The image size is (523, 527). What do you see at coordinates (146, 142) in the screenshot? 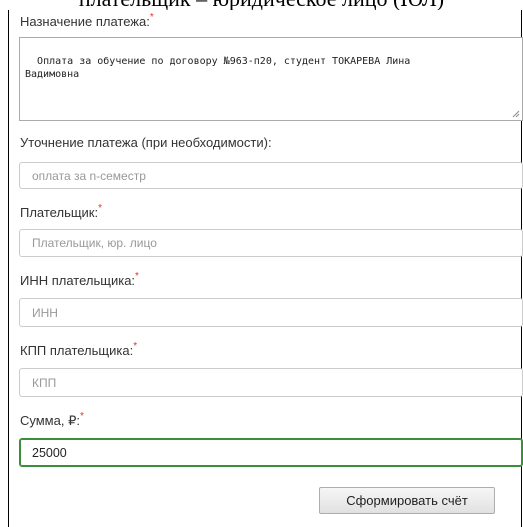
I see `clarification-label: Уточнение платежа (при необходимости):` at bounding box center [146, 142].